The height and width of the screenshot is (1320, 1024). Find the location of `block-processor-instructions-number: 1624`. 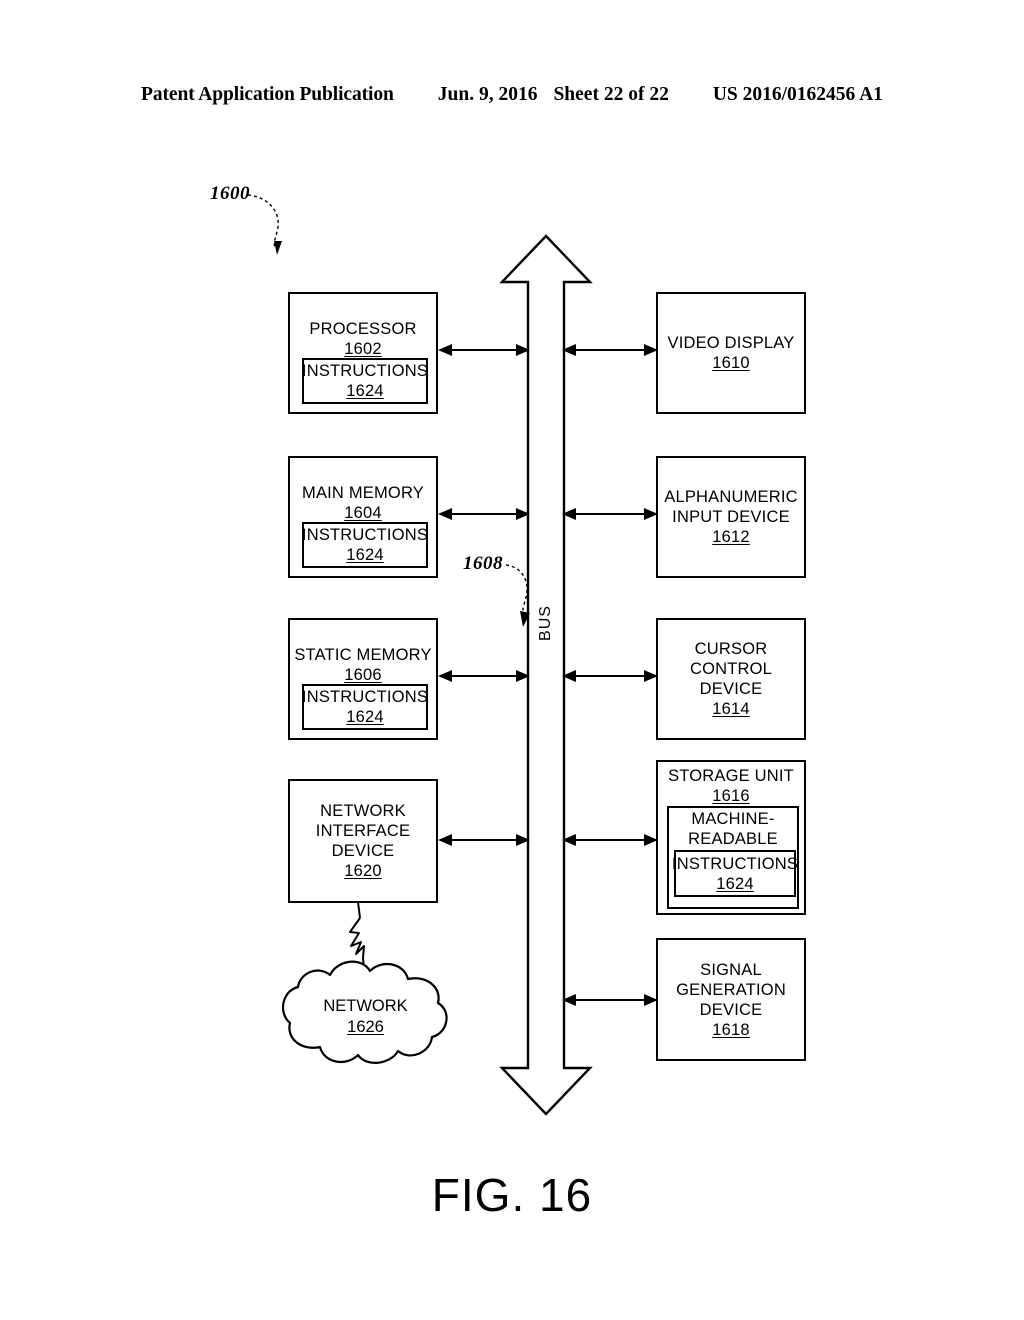

block-processor-instructions-number: 1624 is located at coordinates (365, 391).